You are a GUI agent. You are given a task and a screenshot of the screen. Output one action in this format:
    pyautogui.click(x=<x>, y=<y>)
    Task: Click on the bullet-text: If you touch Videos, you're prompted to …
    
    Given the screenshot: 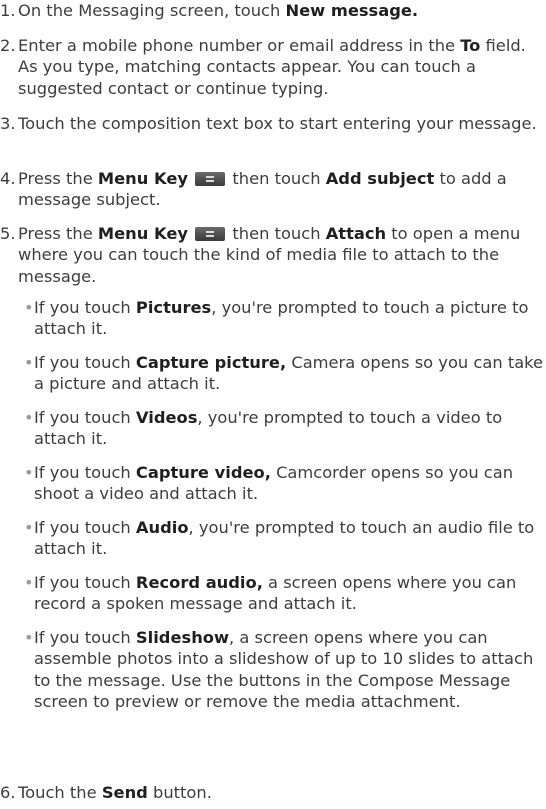 What is the action you would take?
    pyautogui.click(x=268, y=428)
    